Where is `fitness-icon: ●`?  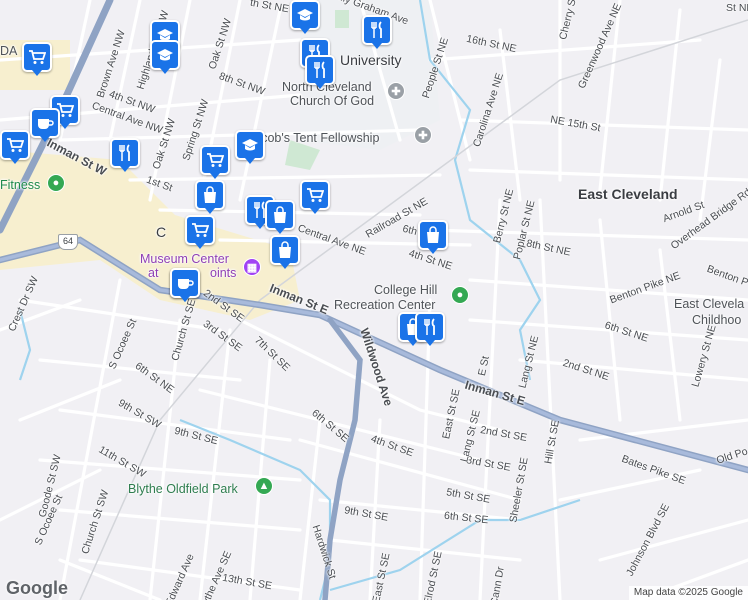
fitness-icon: ● is located at coordinates (56, 183).